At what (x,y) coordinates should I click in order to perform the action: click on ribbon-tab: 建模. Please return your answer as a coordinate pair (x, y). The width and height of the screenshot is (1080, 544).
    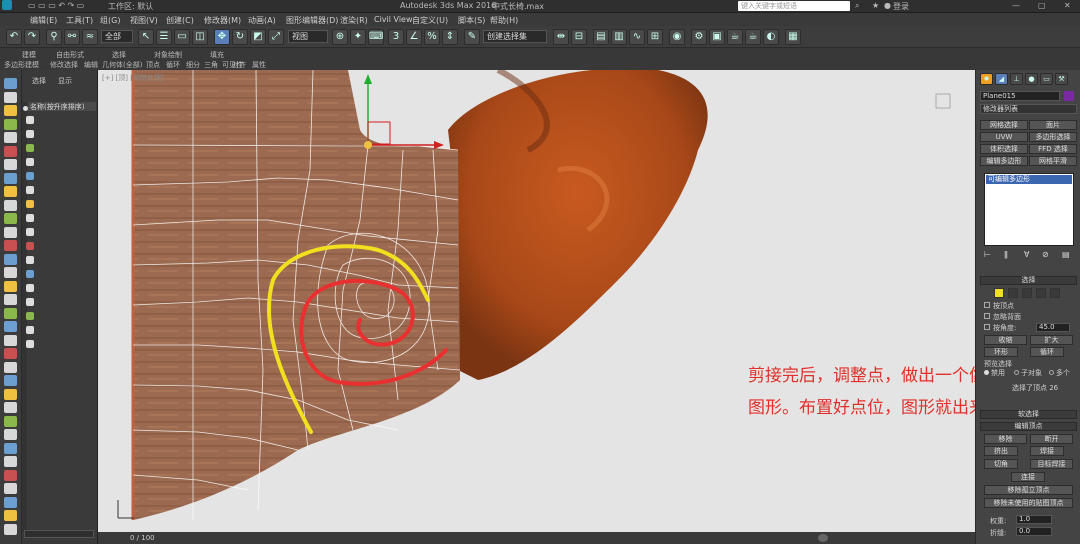
    Looking at the image, I should click on (29, 55).